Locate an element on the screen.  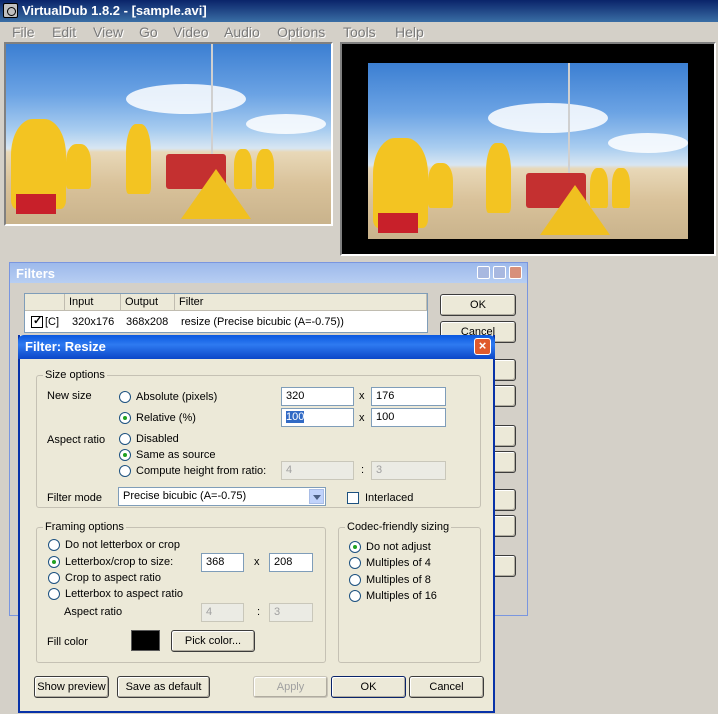
aspect-compute-radio is located at coordinates (125, 471).